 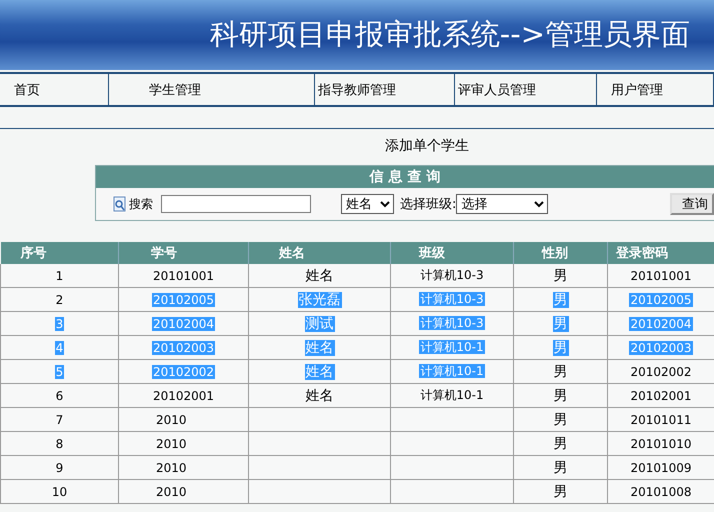 I want to click on column-header: 班级, so click(x=452, y=253).